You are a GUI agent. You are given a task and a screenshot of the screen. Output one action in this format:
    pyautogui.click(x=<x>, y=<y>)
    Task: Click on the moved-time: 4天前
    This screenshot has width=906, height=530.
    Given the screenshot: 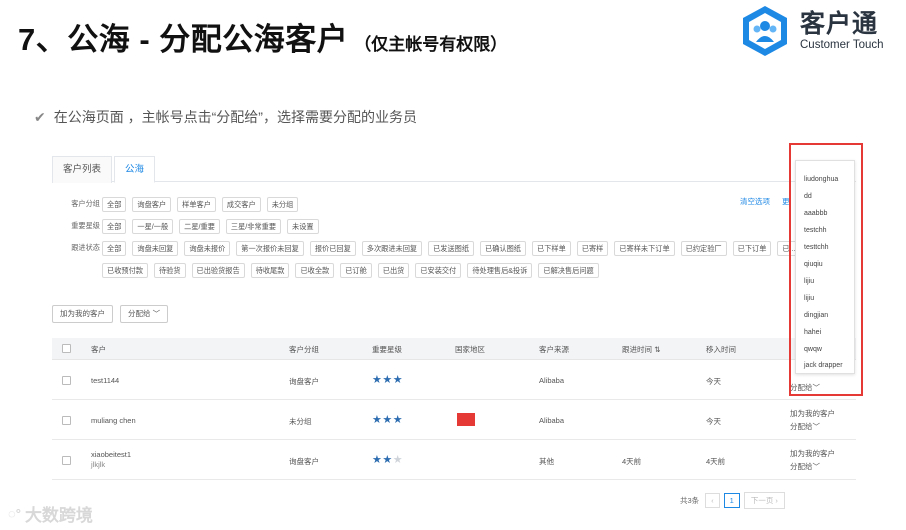 What is the action you would take?
    pyautogui.click(x=716, y=461)
    